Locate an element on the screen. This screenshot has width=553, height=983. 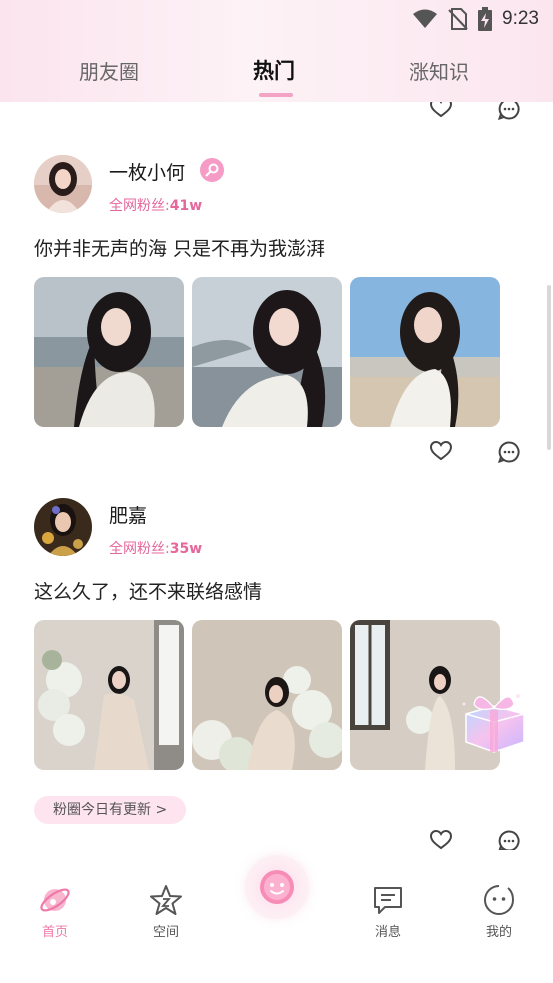
fans-count: 全网粉丝:41w is located at coordinates (155, 205).